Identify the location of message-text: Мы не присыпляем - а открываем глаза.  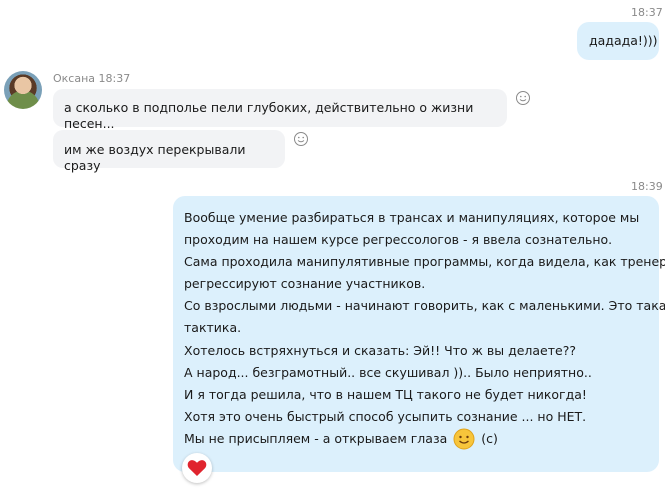
(316, 438).